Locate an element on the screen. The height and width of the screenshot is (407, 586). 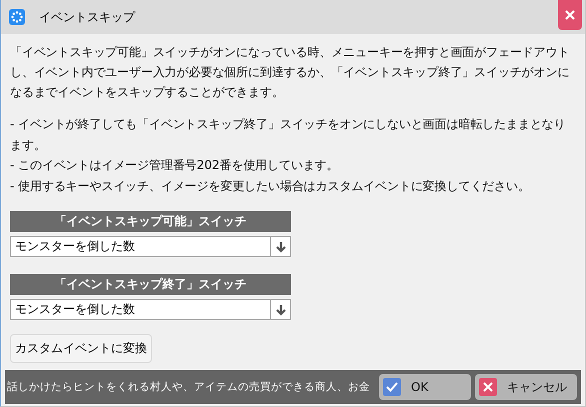
hint-text: 話しかけたらヒントをくれる村人や、アイテムの売買ができる商人、お金 is located at coordinates (189, 387).